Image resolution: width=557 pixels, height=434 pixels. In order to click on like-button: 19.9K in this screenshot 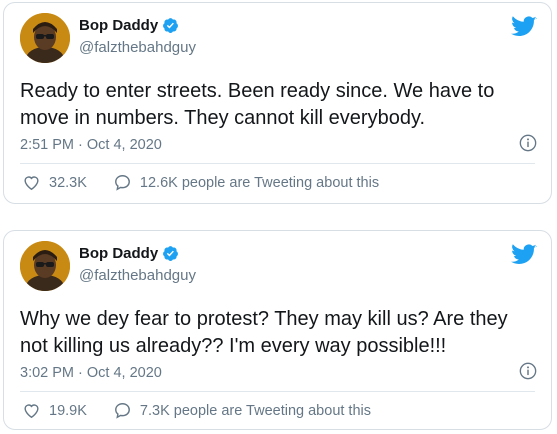, I will do `click(67, 410)`.